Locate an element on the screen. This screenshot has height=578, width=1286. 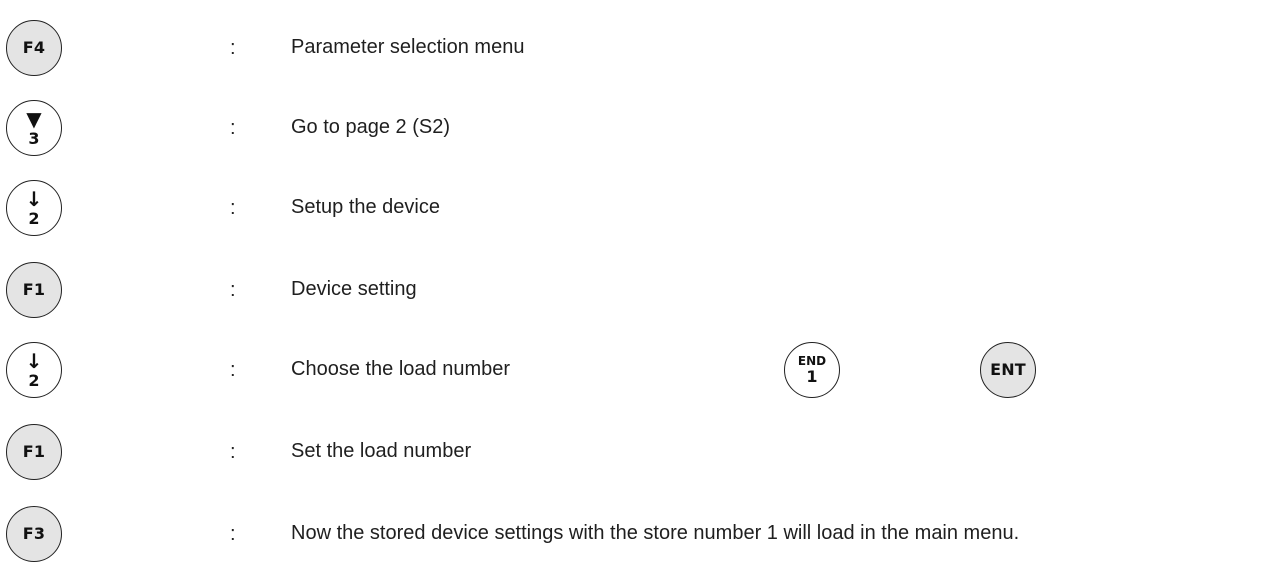
step-description: Choose the load number is located at coordinates (401, 369).